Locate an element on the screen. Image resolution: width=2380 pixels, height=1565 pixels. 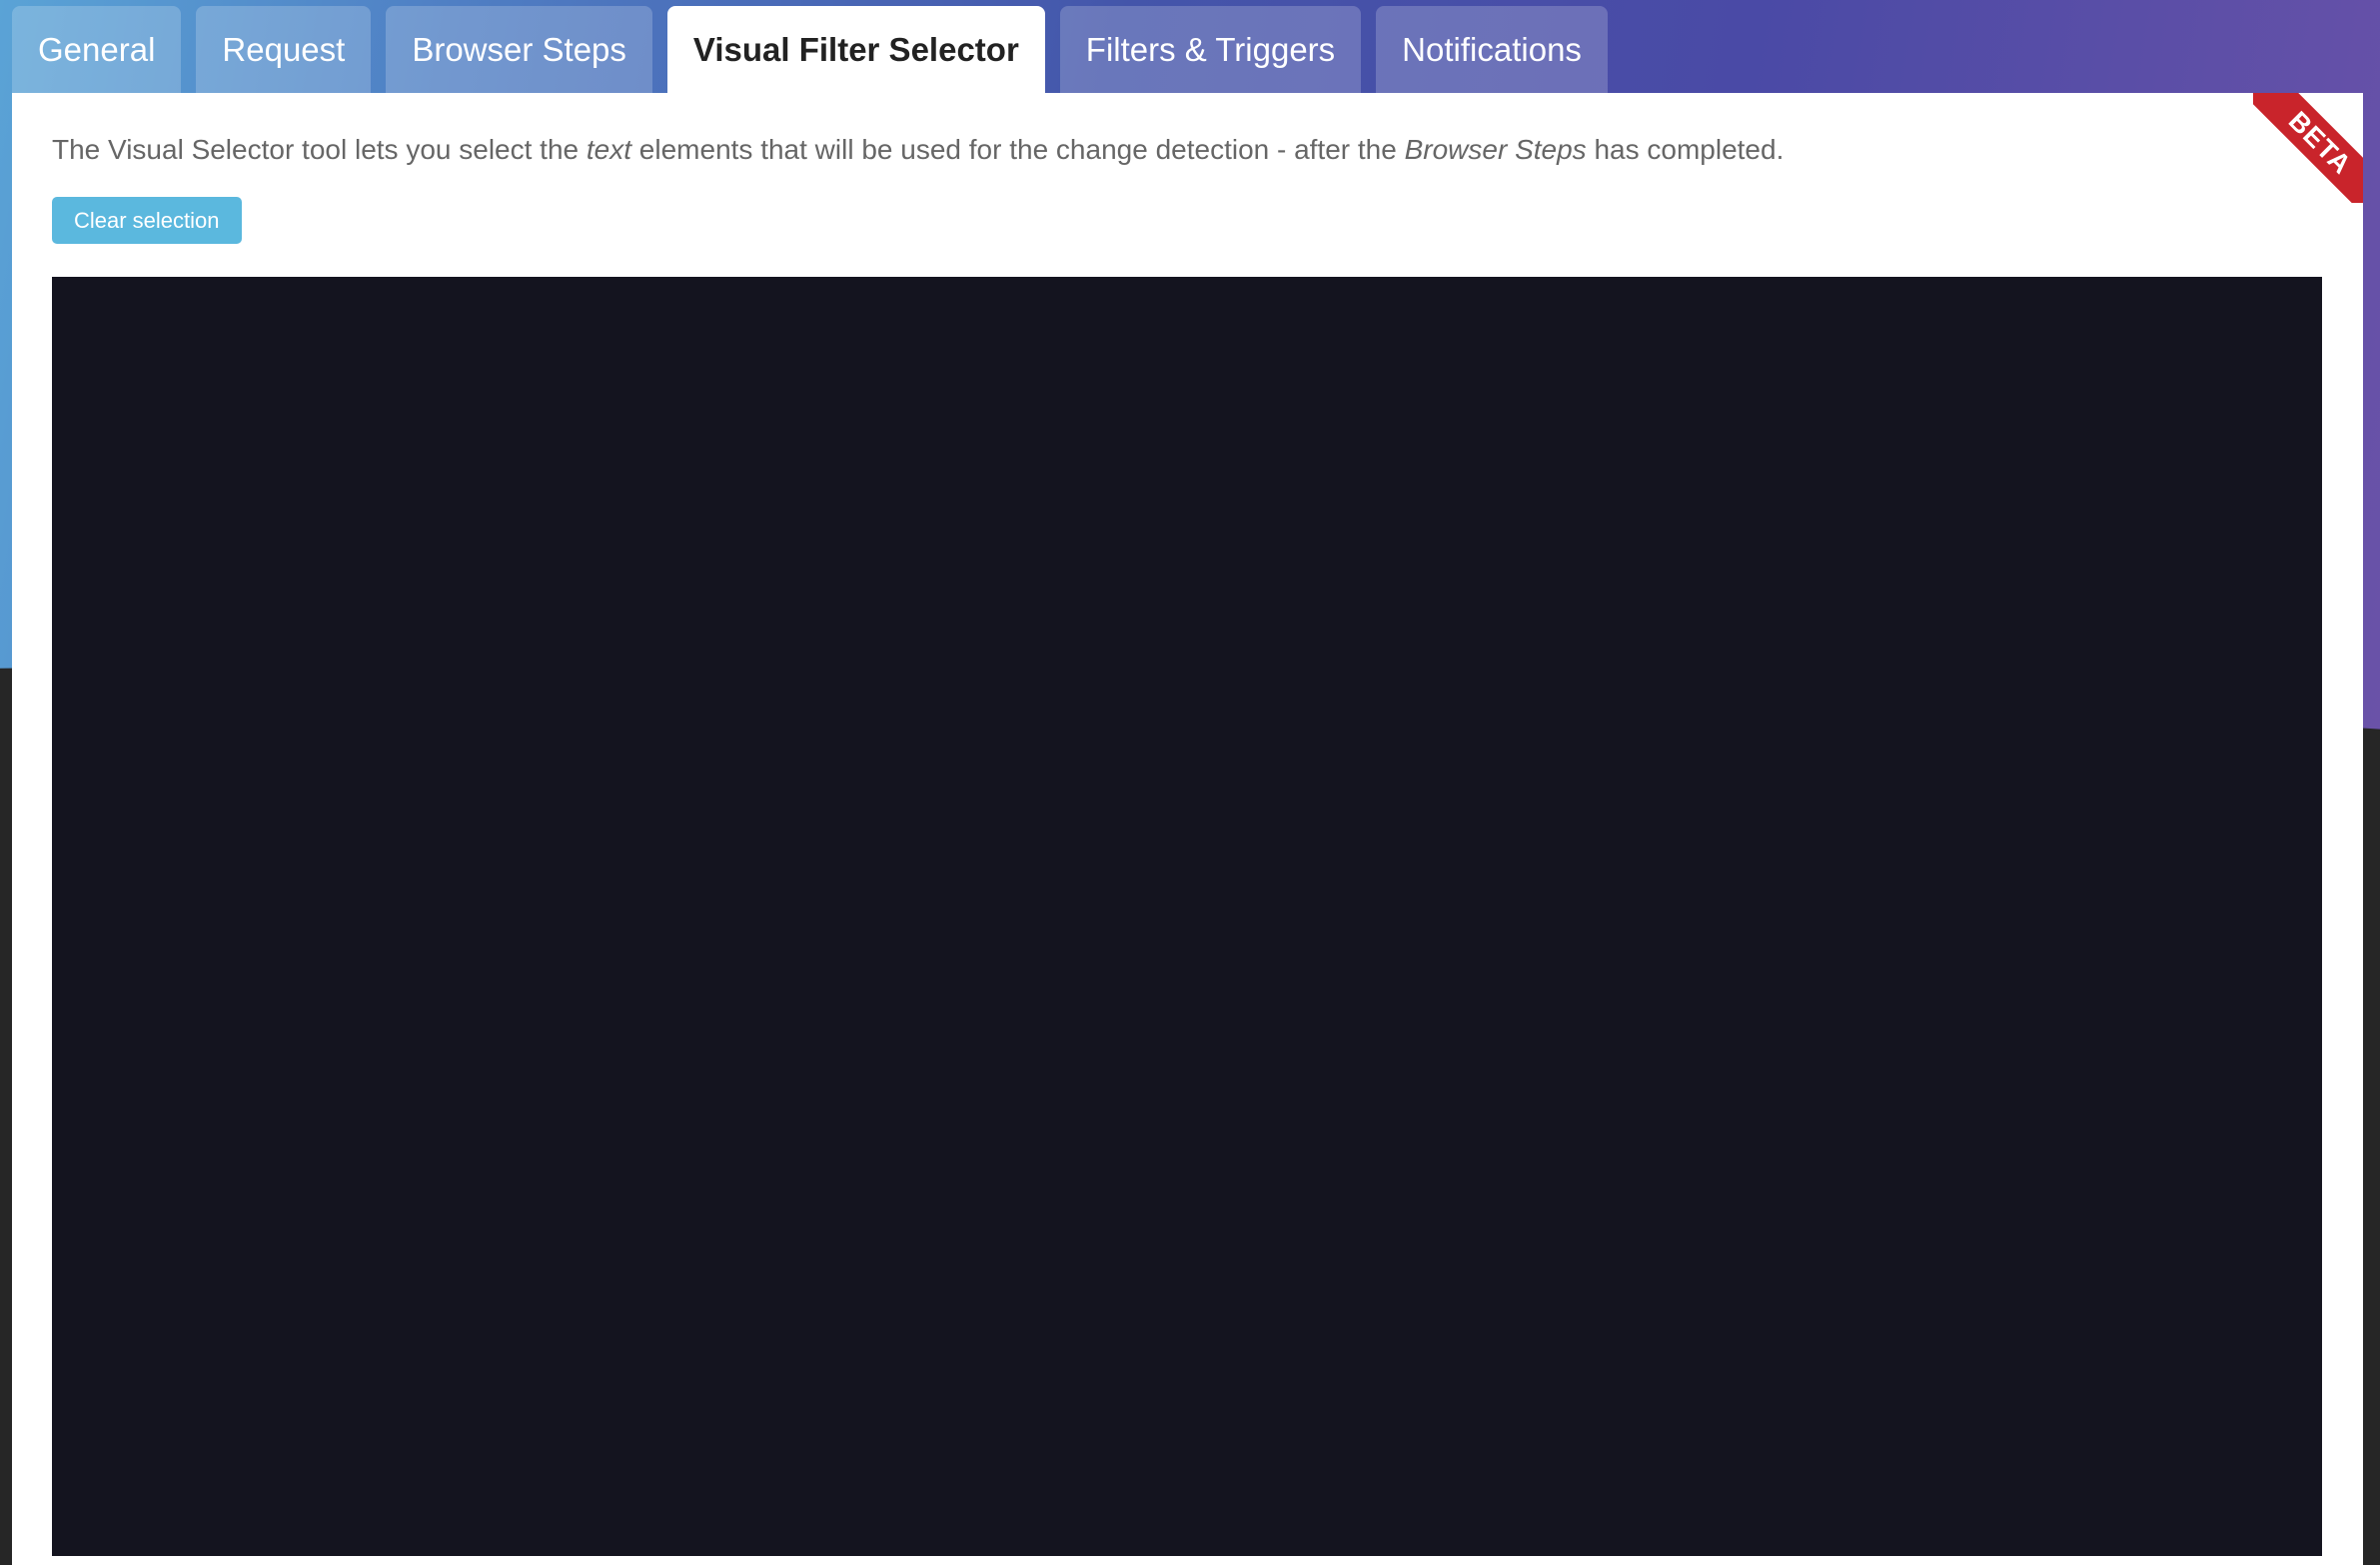
tab-browser-steps: Browser Steps is located at coordinates (519, 49).